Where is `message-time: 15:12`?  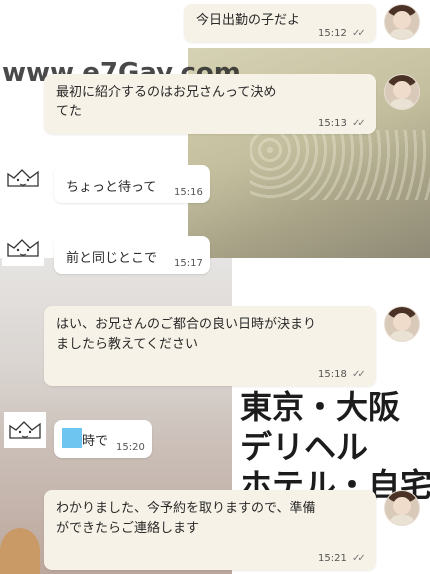 message-time: 15:12 is located at coordinates (332, 33).